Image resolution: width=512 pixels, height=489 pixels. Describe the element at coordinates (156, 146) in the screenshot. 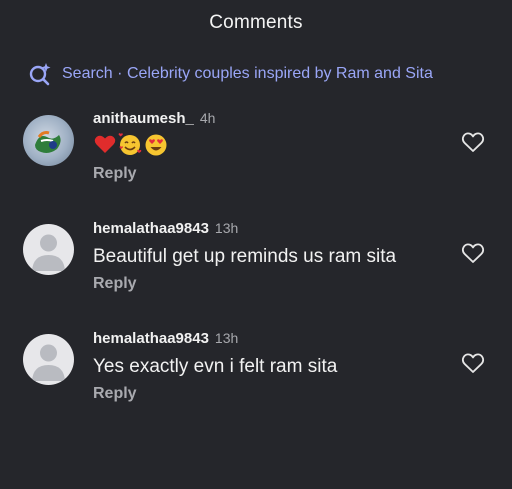

I see `heart-eyes-icon` at that location.